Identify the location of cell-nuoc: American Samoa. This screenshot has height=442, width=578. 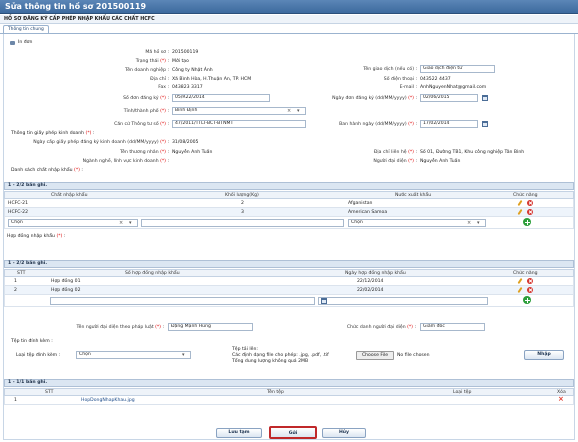
(368, 212).